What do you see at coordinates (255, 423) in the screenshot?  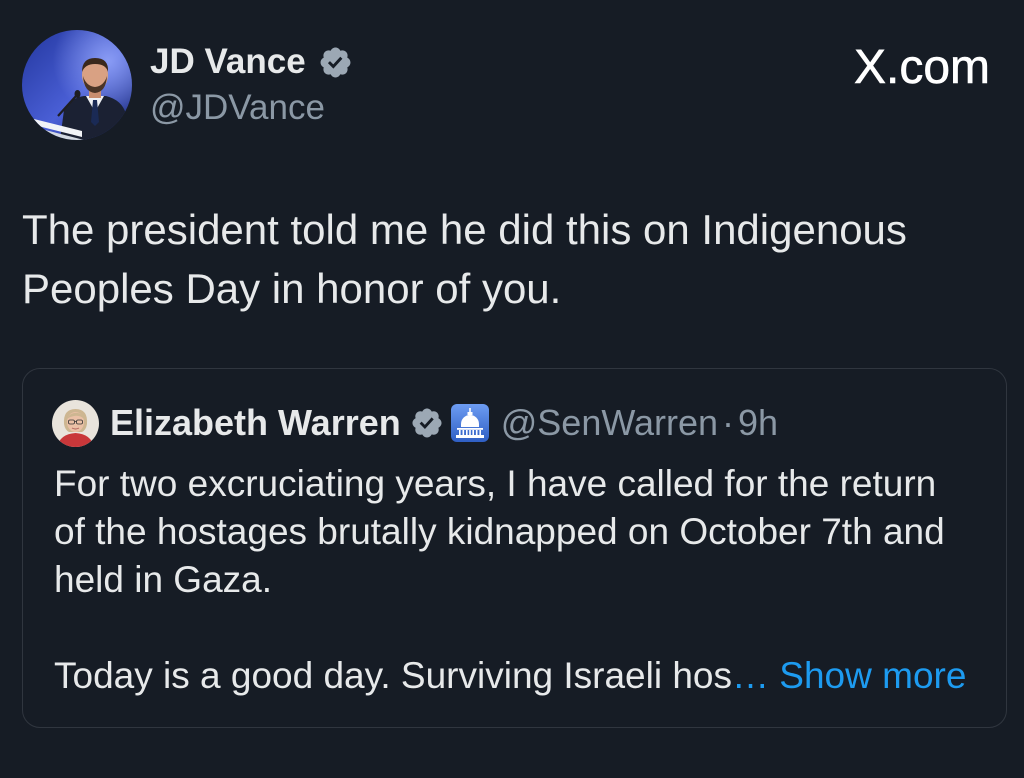 I see `quoted-author-name: Elizabeth Warren` at bounding box center [255, 423].